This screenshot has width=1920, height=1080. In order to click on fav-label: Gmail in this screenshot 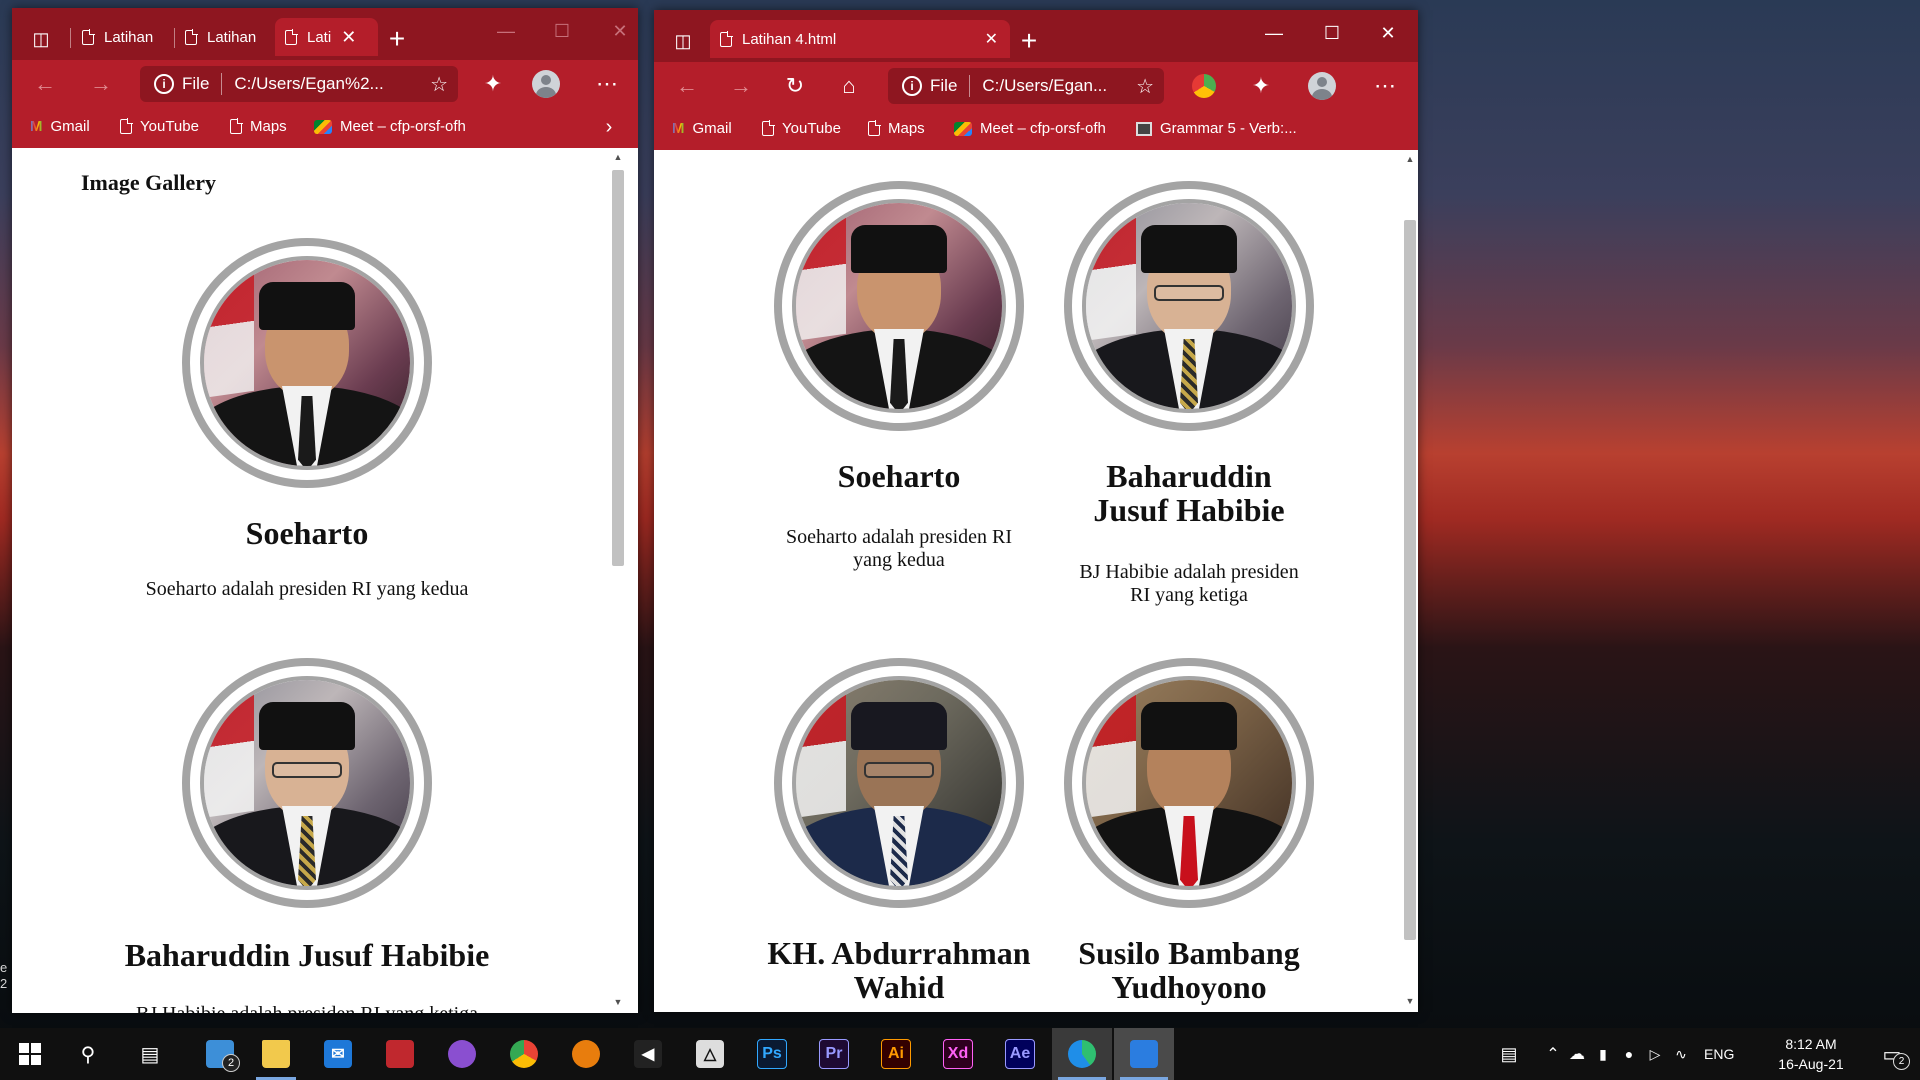, I will do `click(712, 128)`.